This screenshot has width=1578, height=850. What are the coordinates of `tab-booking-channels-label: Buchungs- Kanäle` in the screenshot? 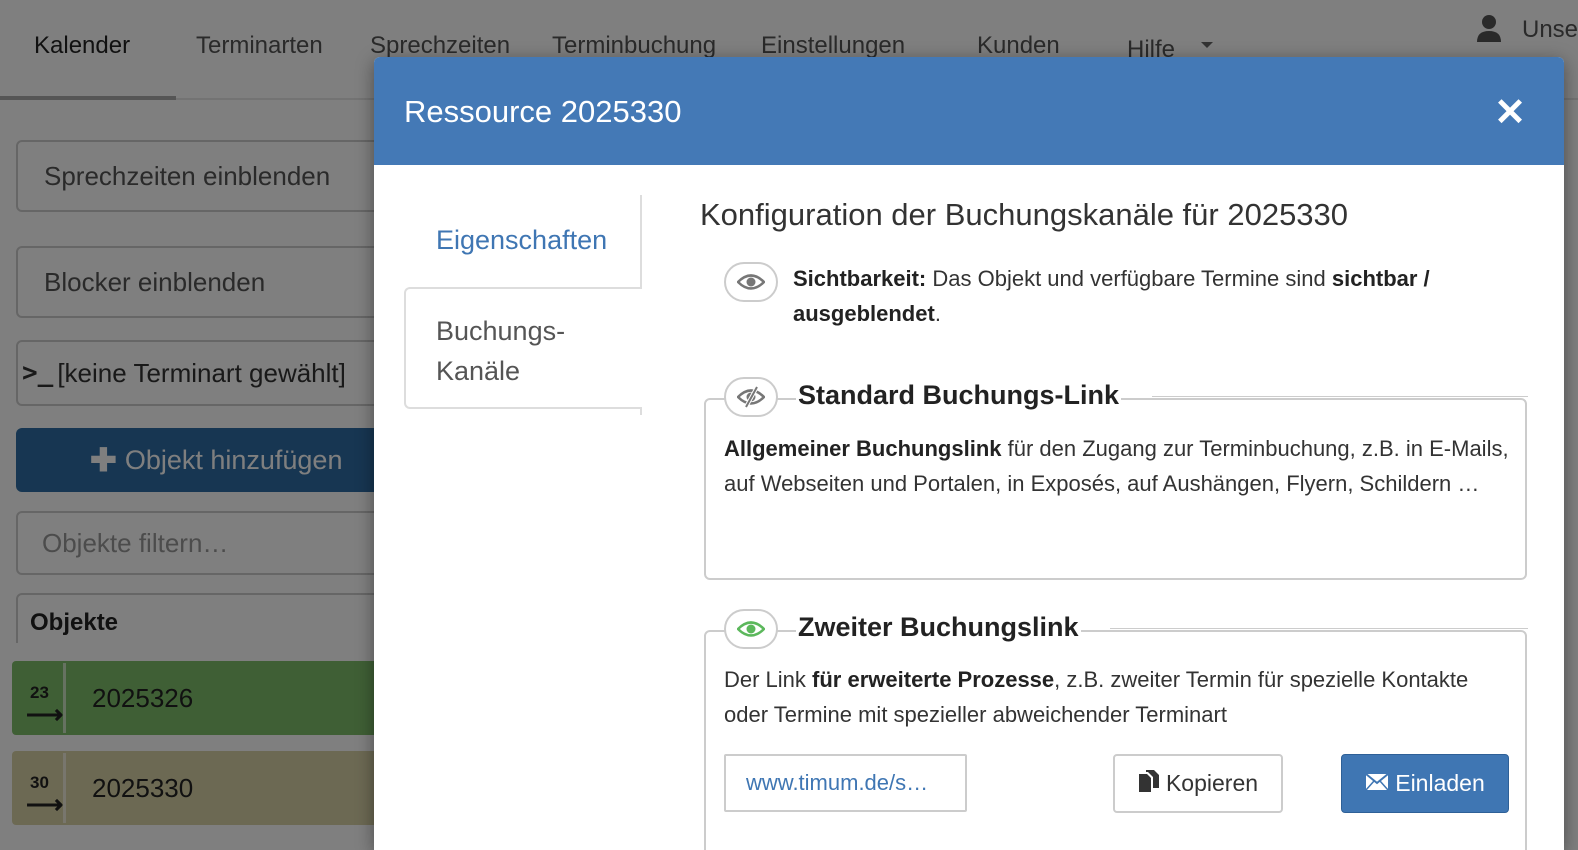 It's located at (501, 351).